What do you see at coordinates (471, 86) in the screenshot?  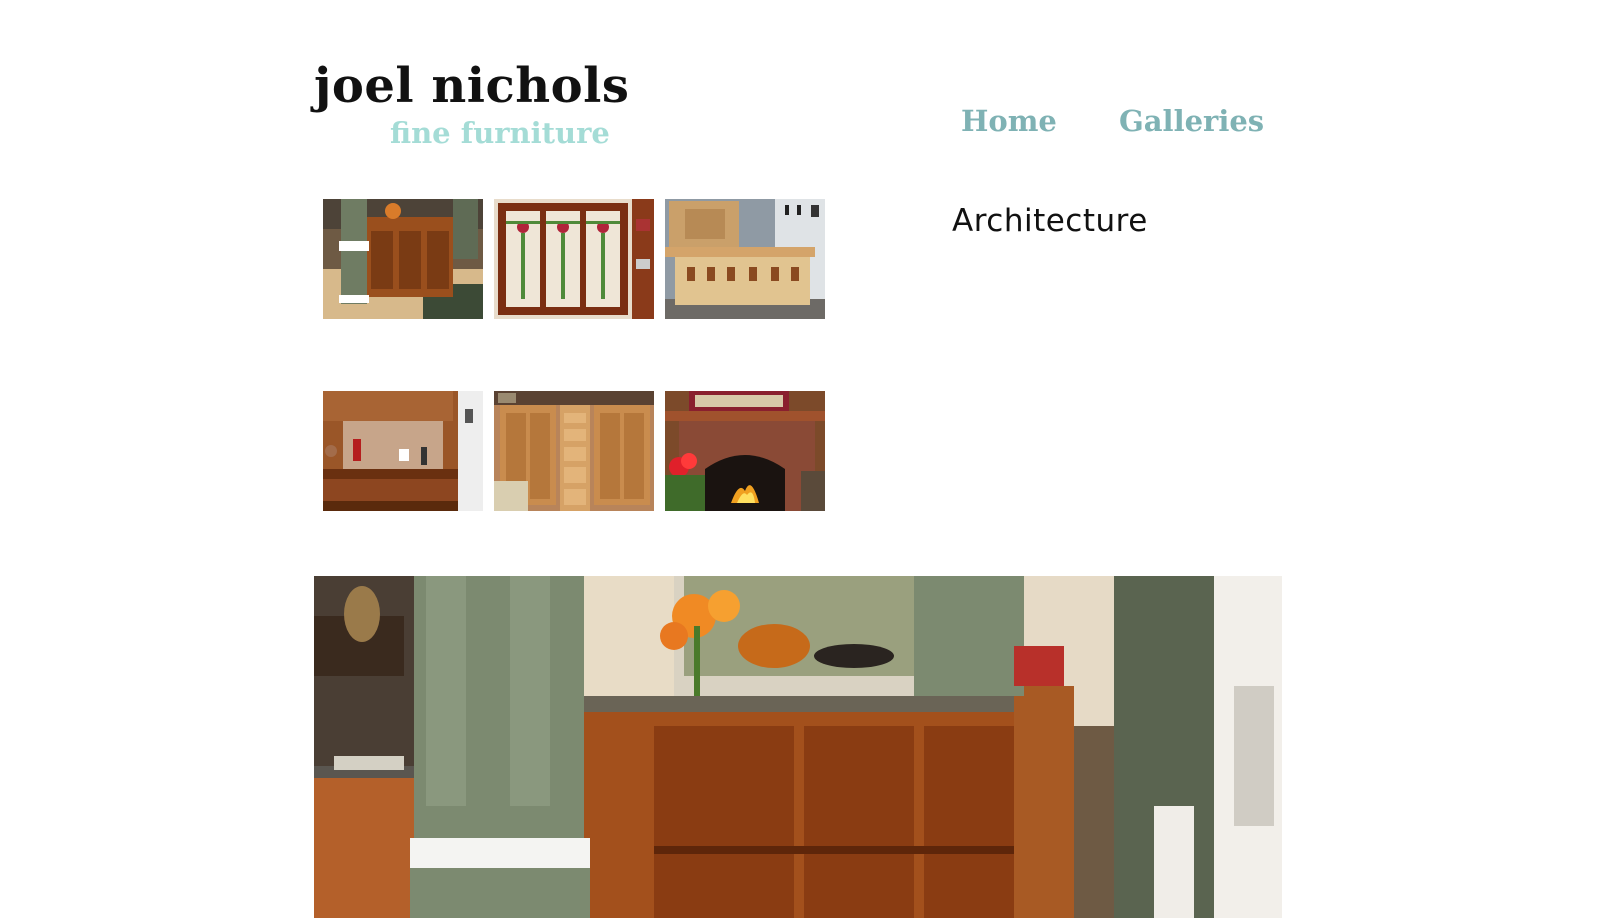 I see `site-title: joel nichols` at bounding box center [471, 86].